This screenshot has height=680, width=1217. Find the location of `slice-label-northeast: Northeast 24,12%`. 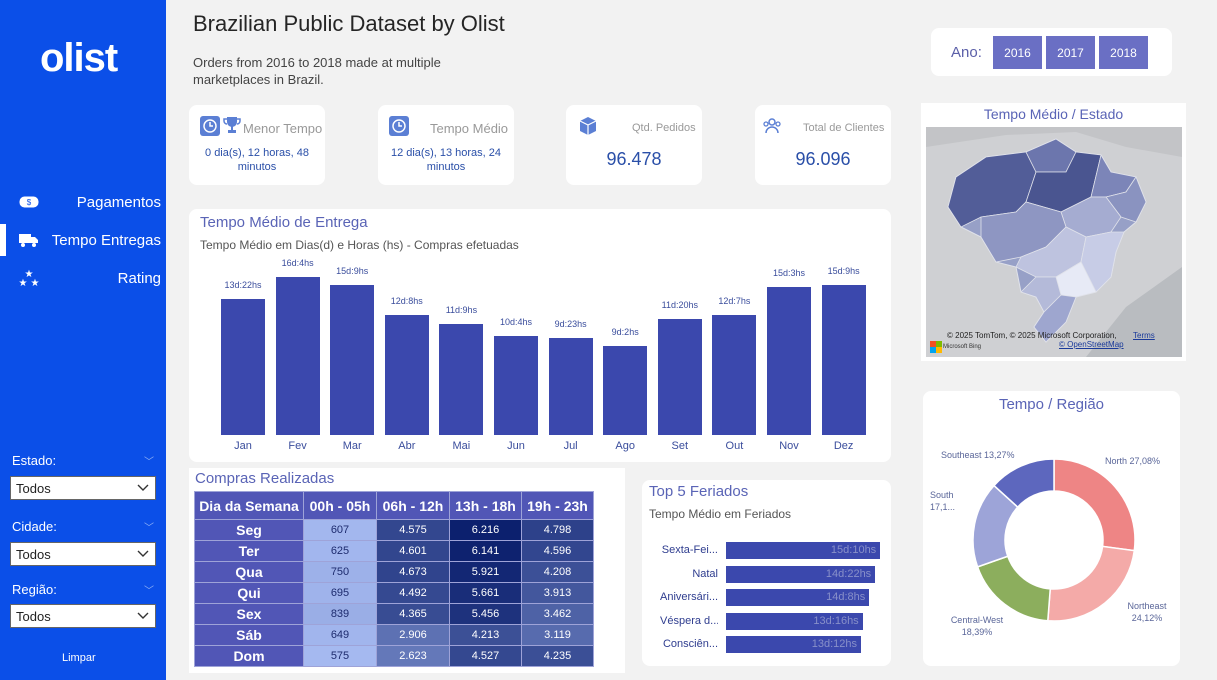

slice-label-northeast: Northeast 24,12% is located at coordinates (1147, 612).